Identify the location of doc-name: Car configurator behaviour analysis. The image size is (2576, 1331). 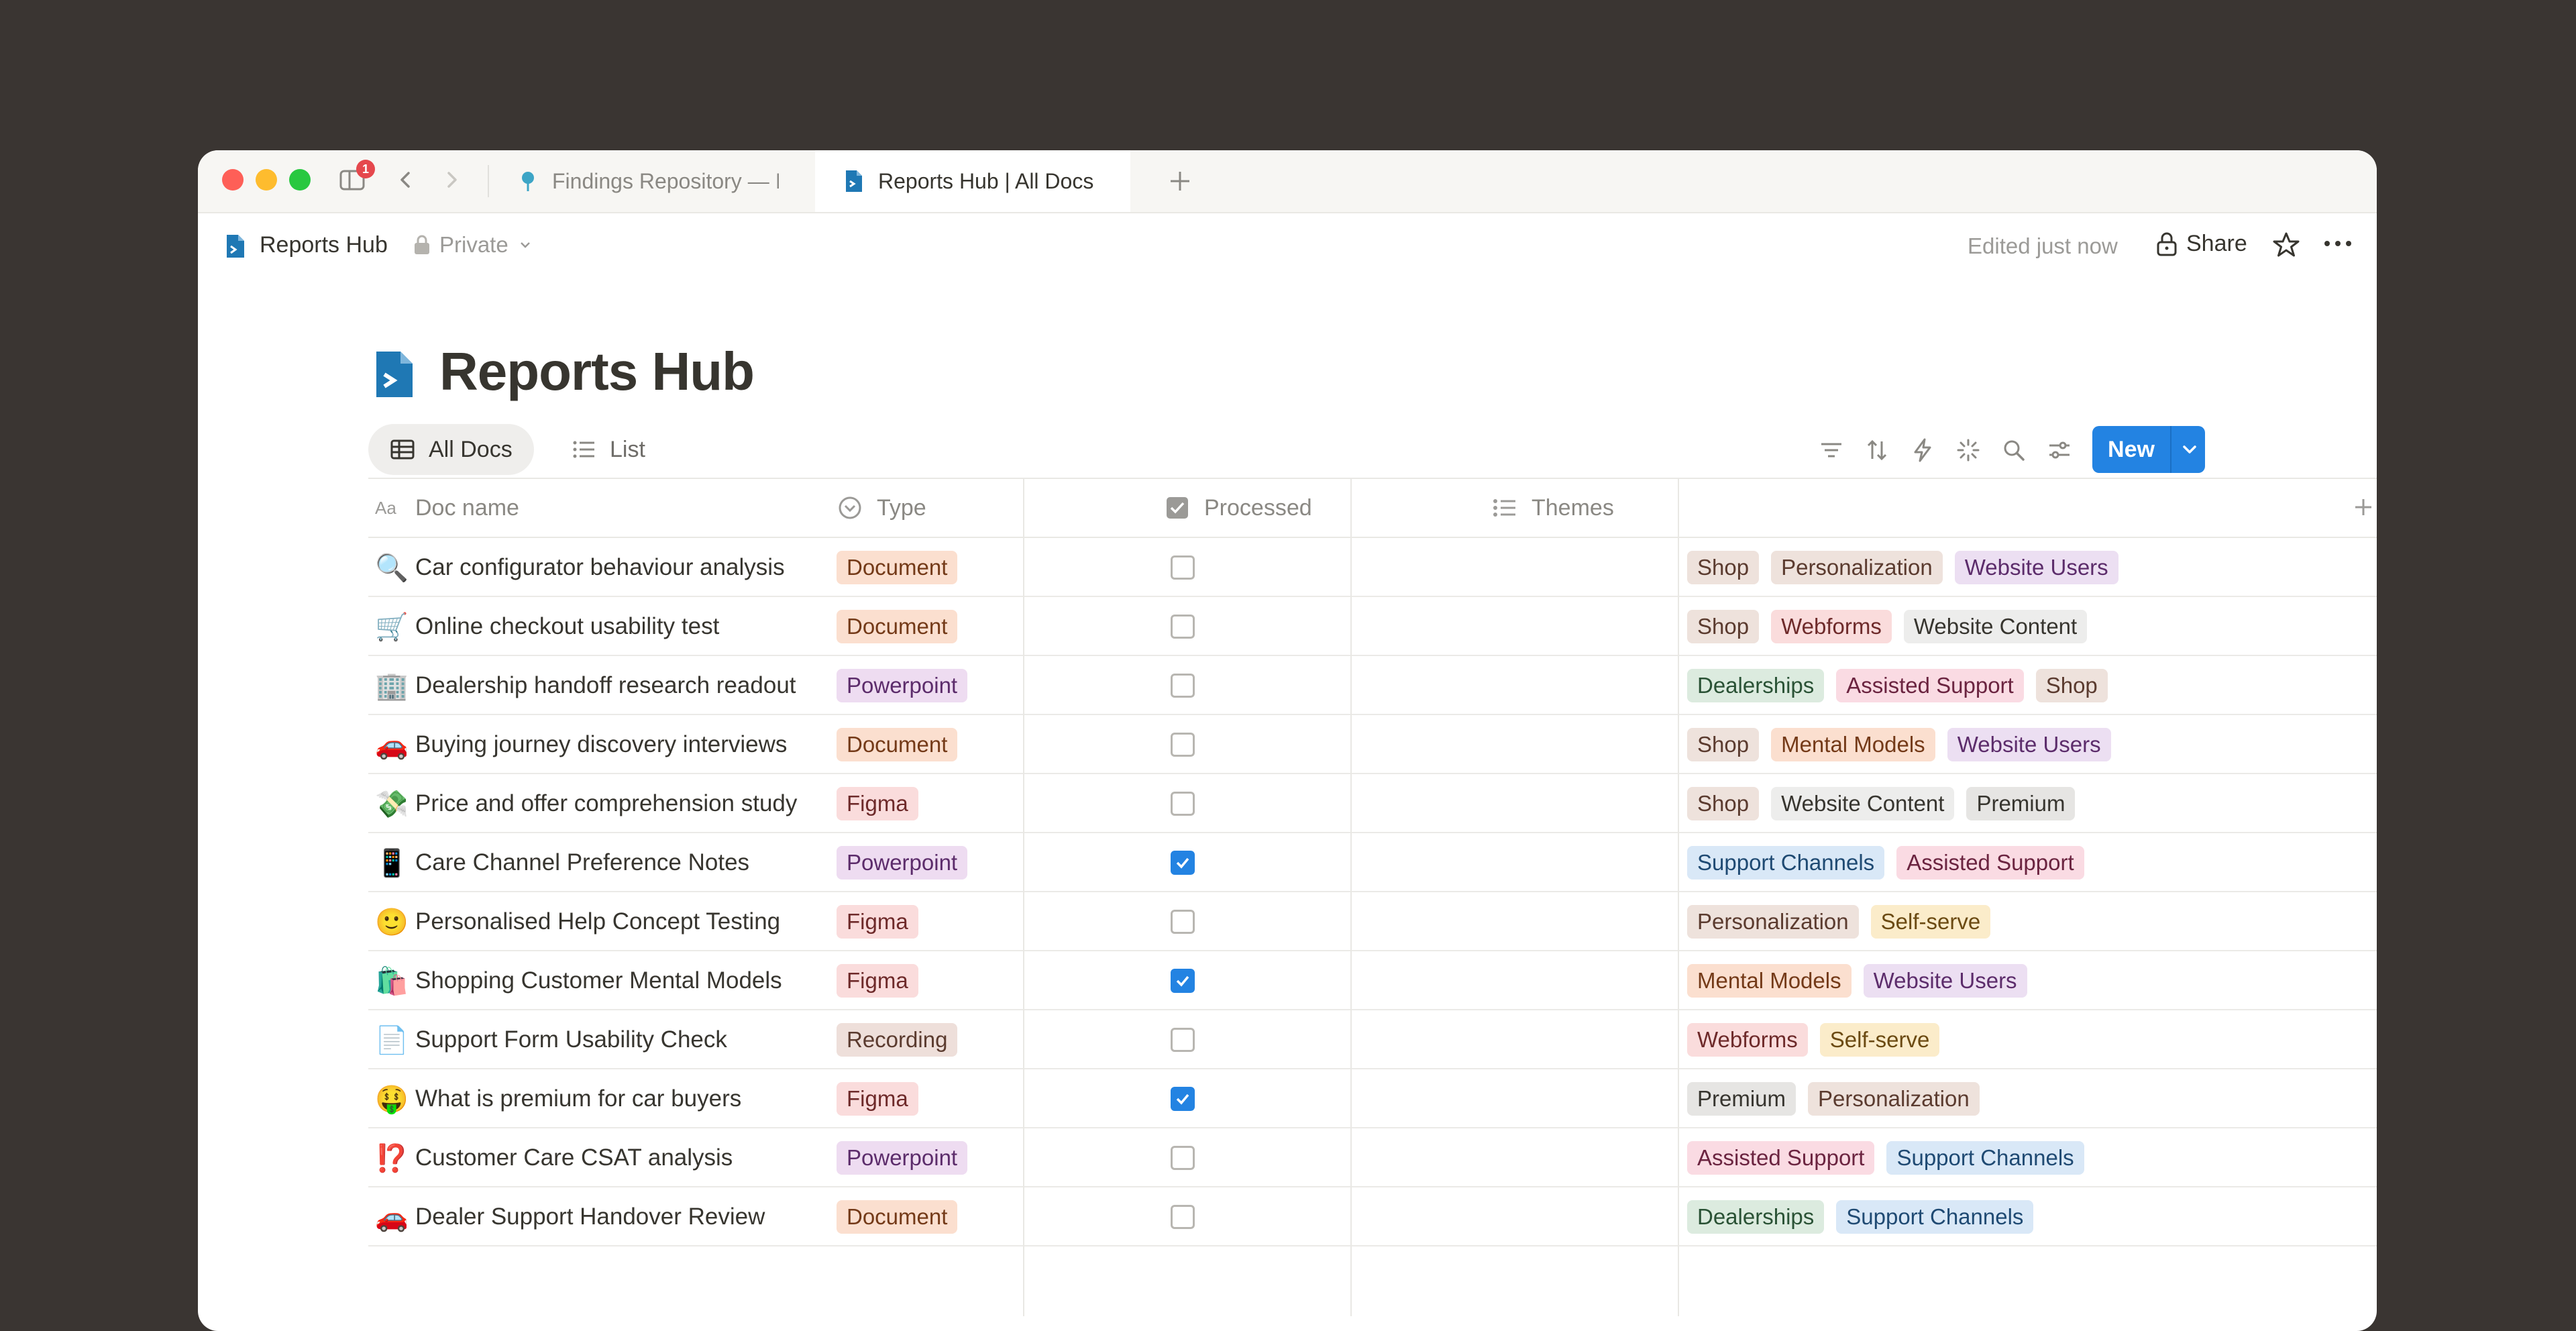
(600, 567).